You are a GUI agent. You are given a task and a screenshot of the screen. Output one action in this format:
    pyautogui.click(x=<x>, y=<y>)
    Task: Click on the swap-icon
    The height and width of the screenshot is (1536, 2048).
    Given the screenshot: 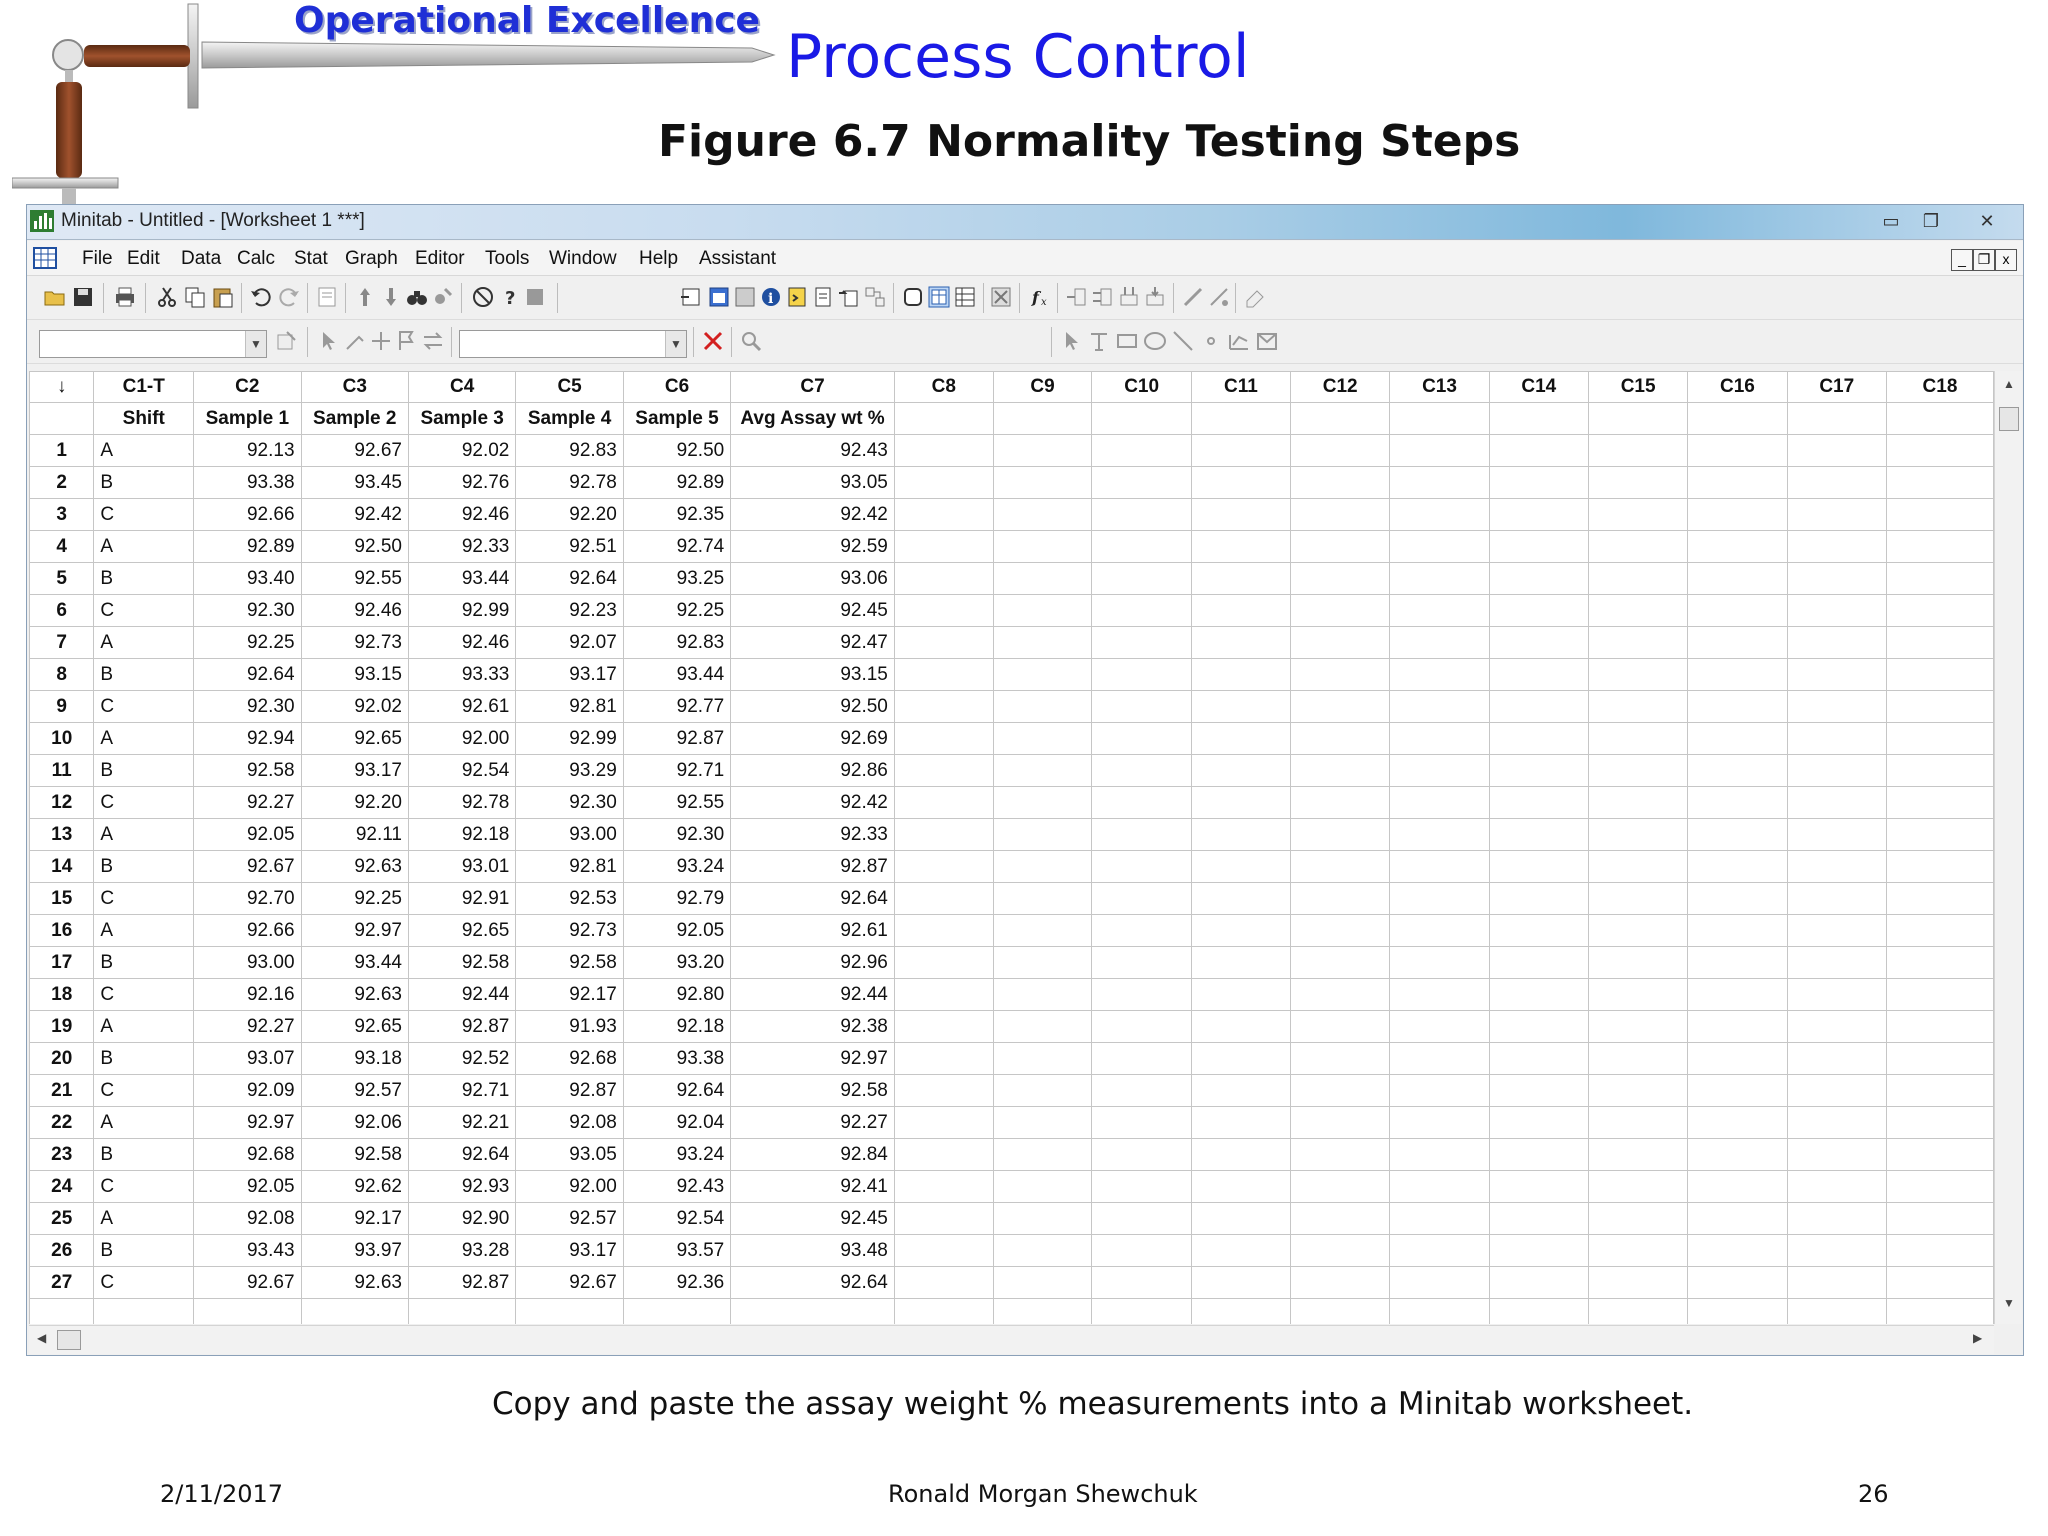 What is the action you would take?
    pyautogui.click(x=433, y=341)
    